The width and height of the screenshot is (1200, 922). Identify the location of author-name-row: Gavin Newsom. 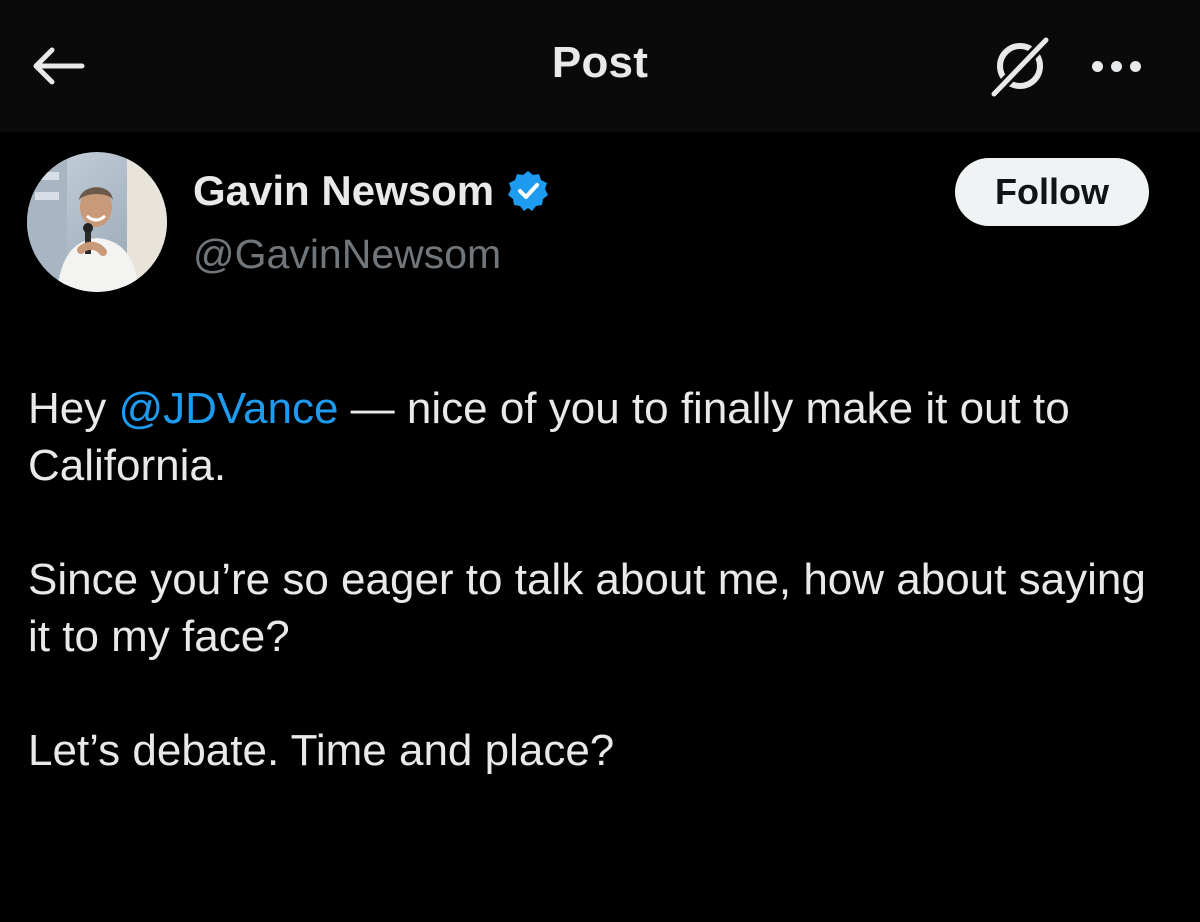
(371, 191).